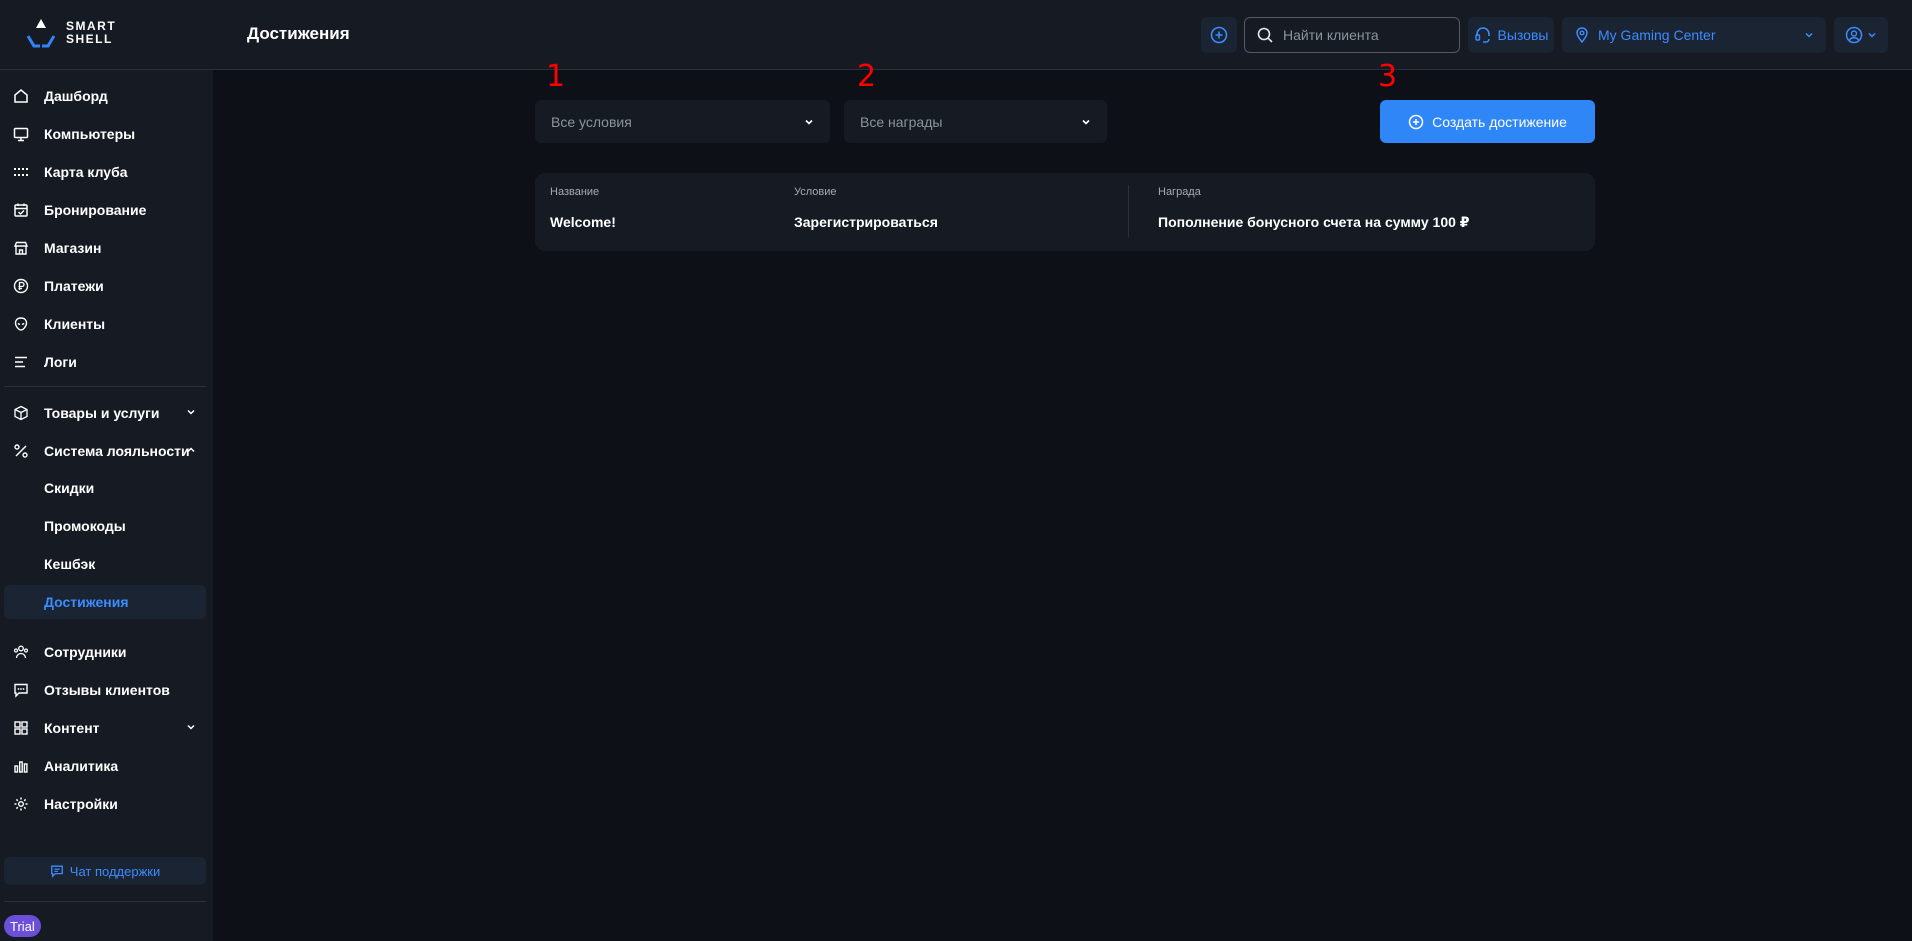 This screenshot has width=1912, height=941. I want to click on grid-dots-icon, so click(21, 172).